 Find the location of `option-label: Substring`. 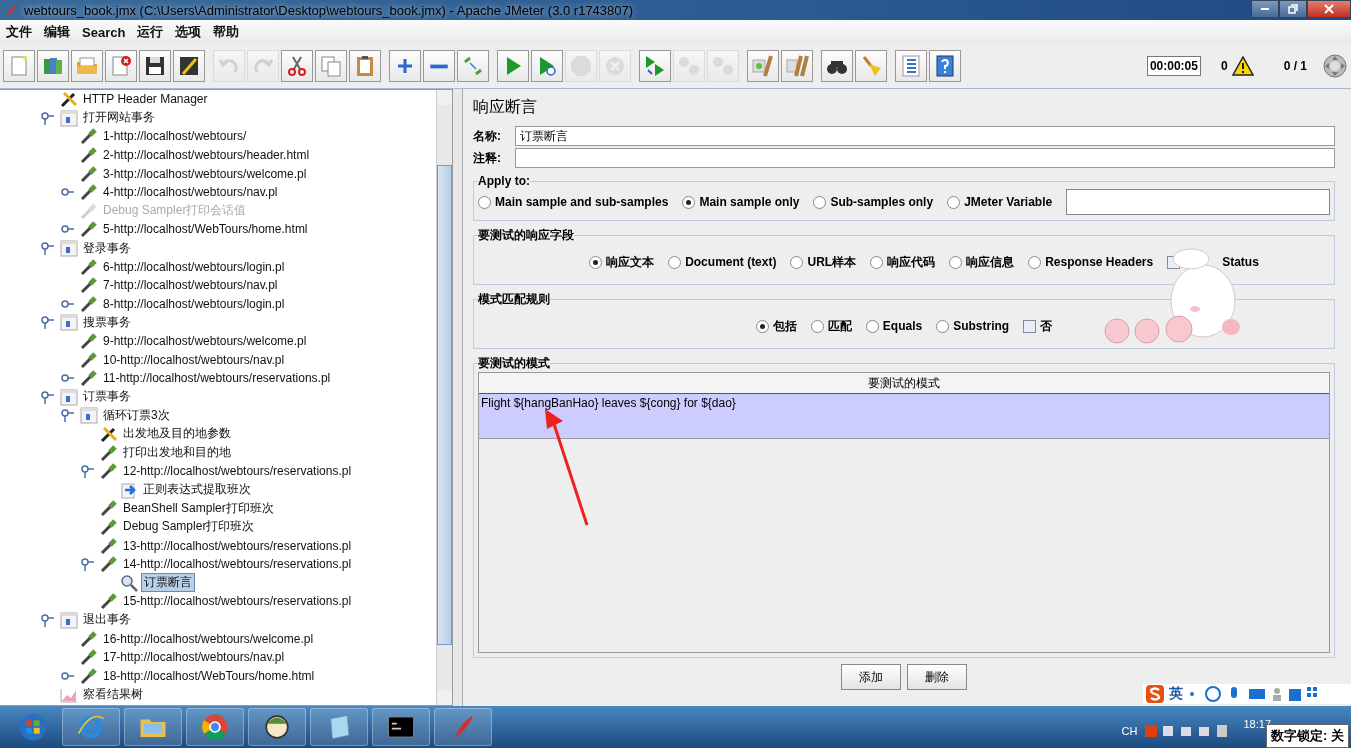

option-label: Substring is located at coordinates (981, 326).